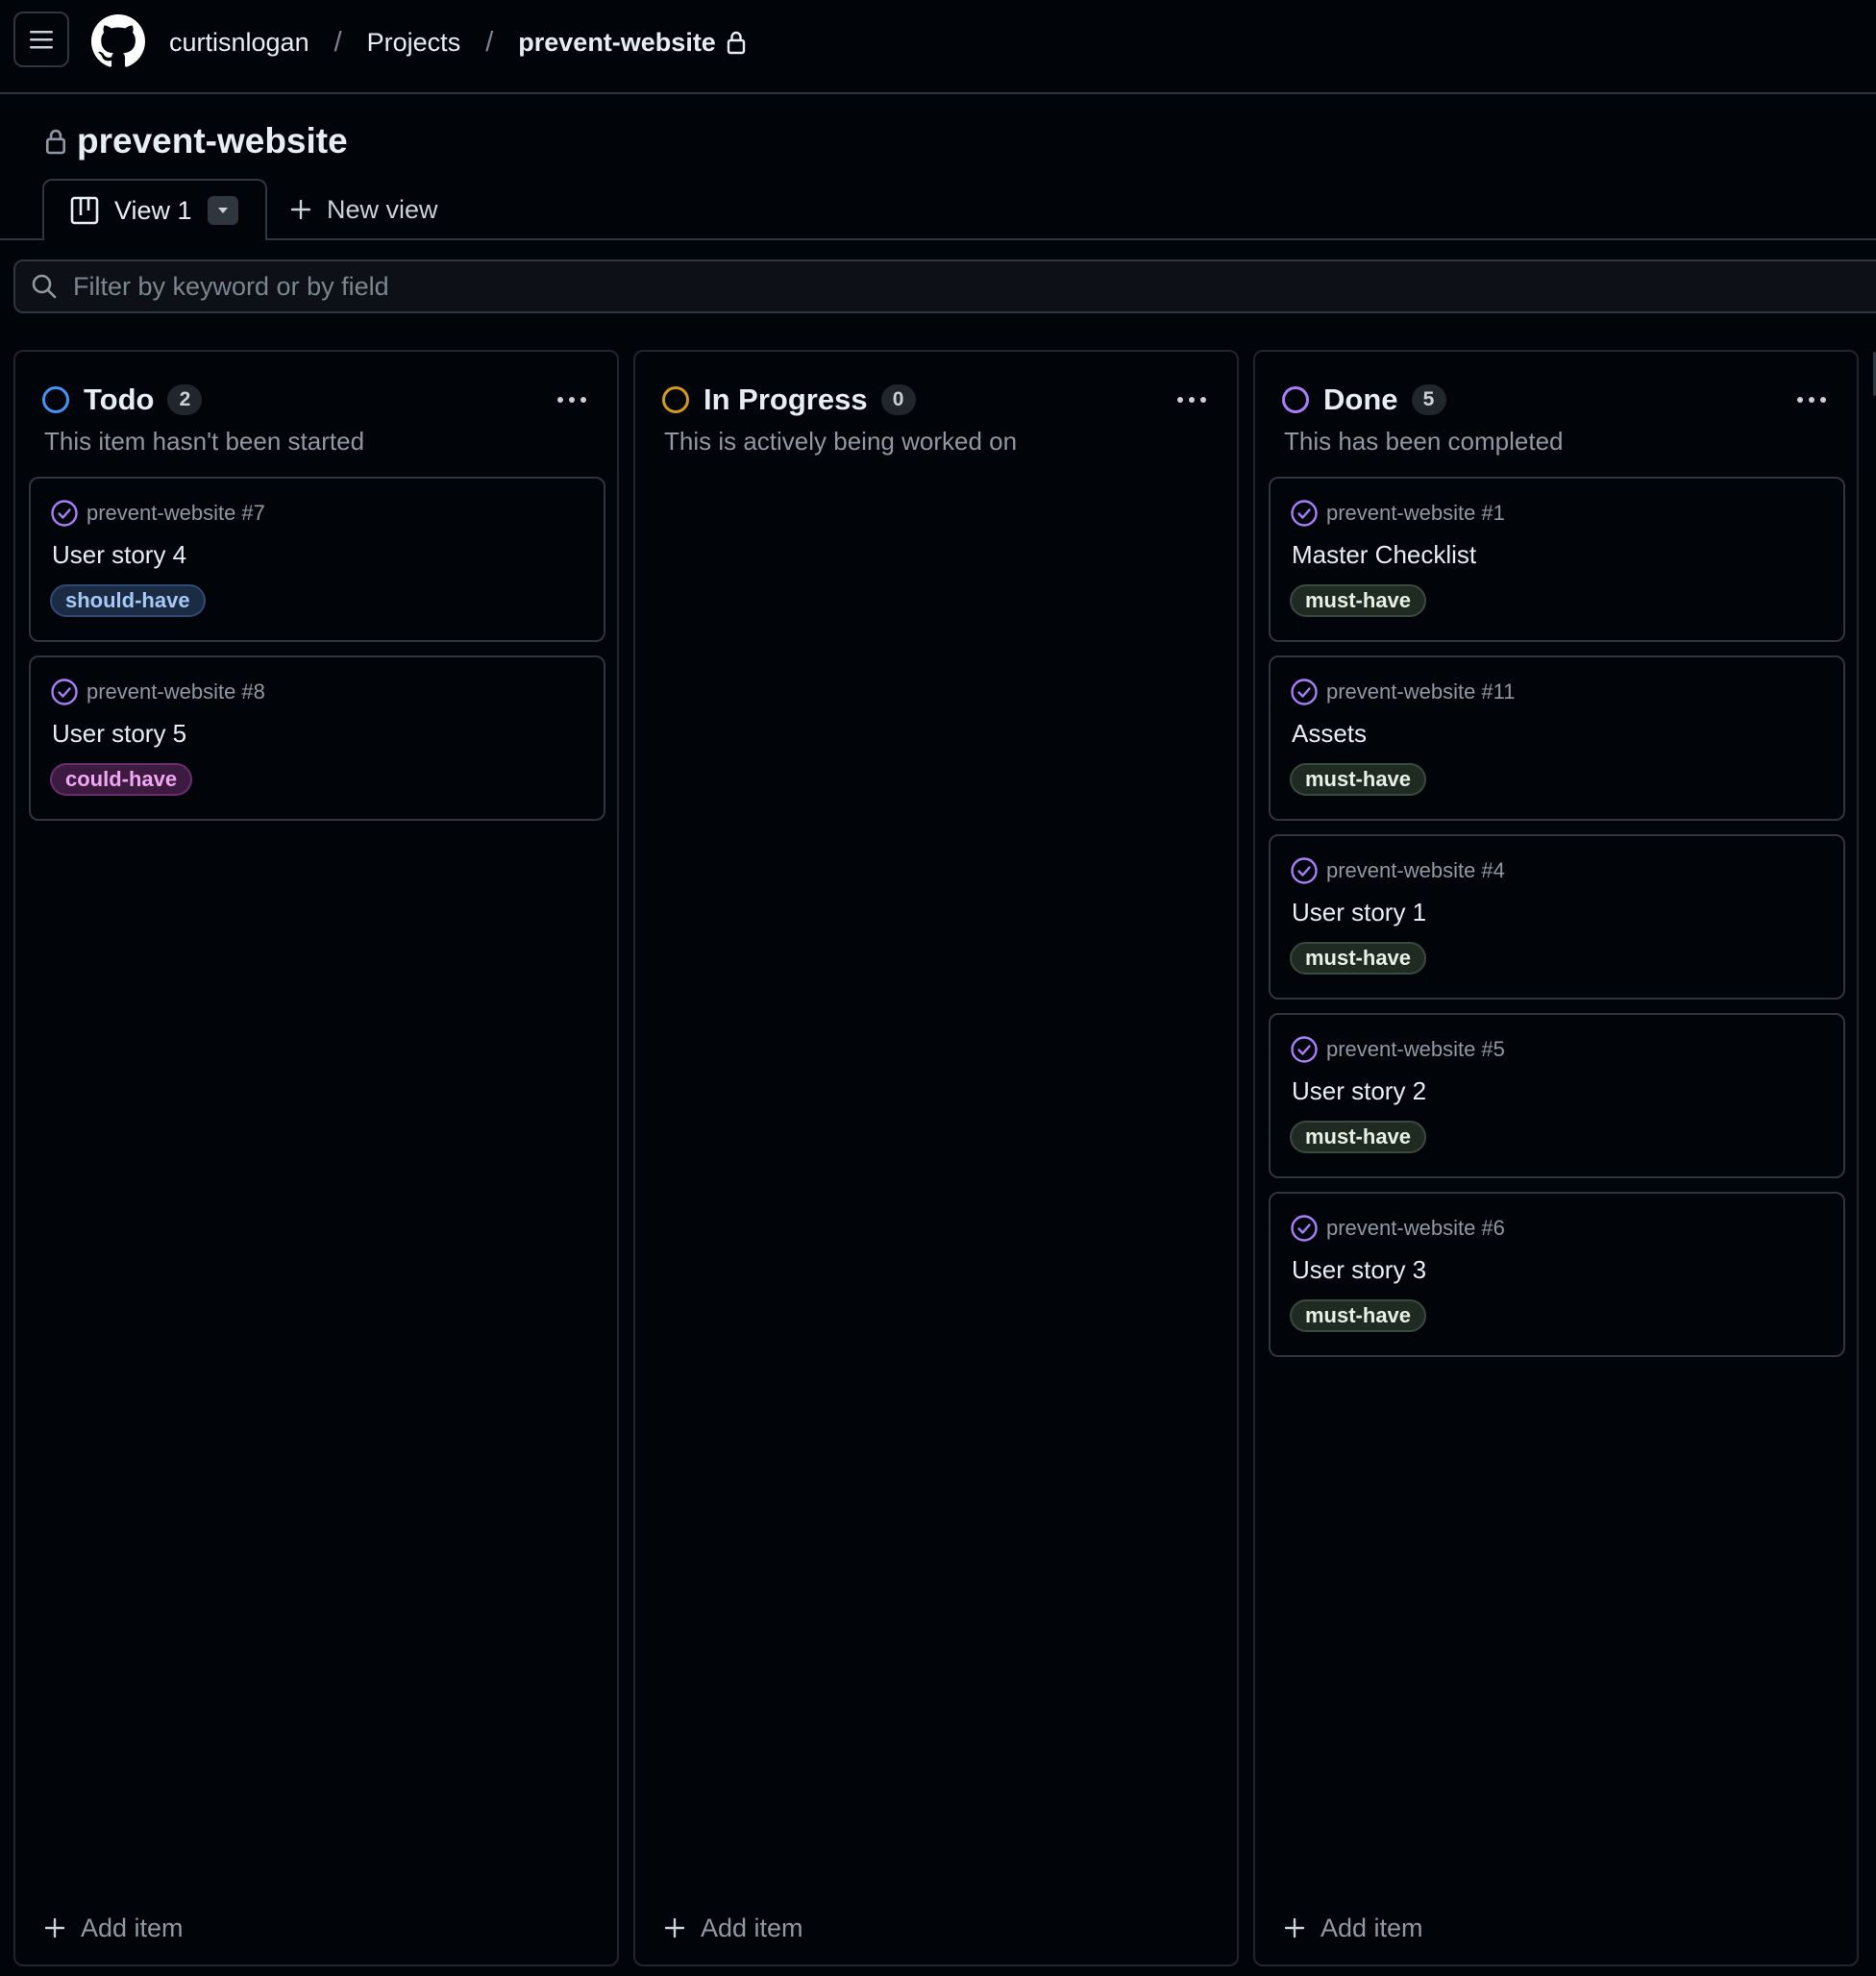 This screenshot has height=1976, width=1876. Describe the element at coordinates (320, 400) in the screenshot. I see `column-header: Todo 2` at that location.